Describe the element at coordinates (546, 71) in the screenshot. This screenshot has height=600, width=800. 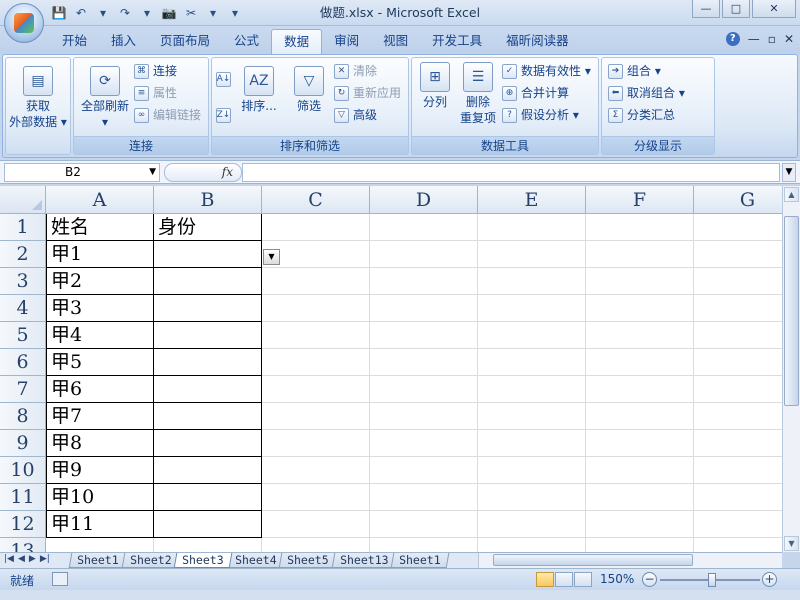
I see `data-validation-button: ✓ 数据有效性 ▾` at that location.